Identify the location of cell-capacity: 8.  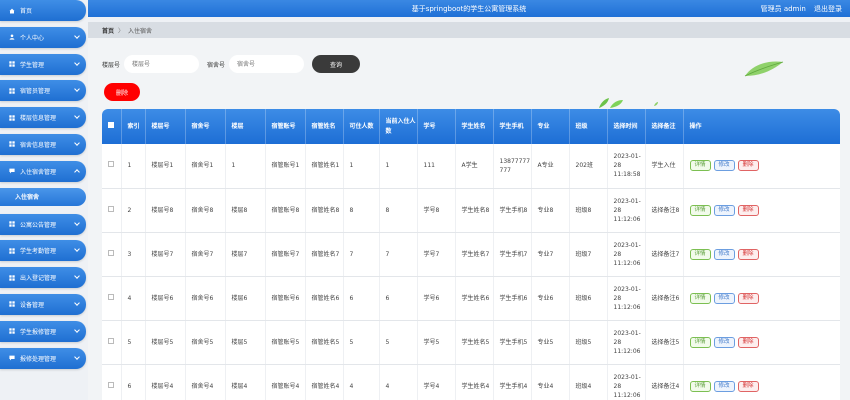
(361, 210).